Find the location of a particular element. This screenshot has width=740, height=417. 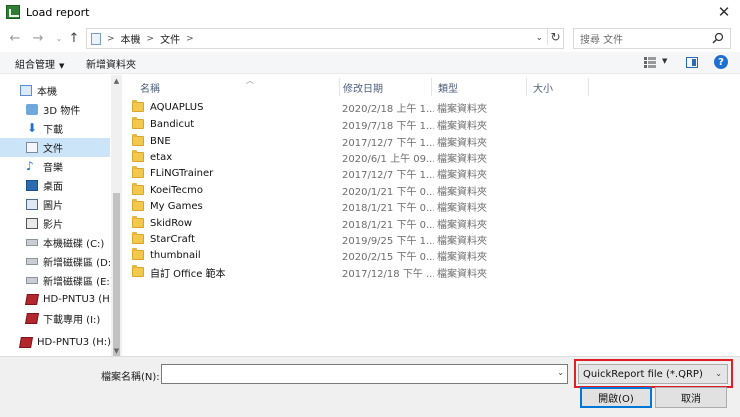

nav-item-drive-d: 新增磁碟區 (D:) is located at coordinates (57, 261).